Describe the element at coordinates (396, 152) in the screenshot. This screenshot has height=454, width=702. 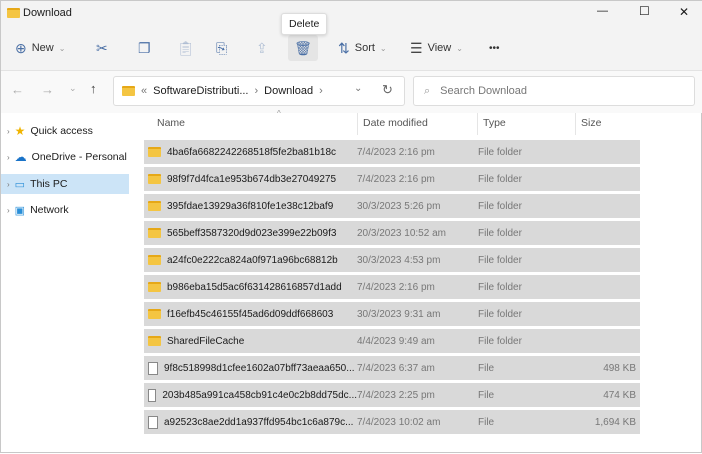
I see `date-modified: 7/4/2023 2:16 pm` at that location.